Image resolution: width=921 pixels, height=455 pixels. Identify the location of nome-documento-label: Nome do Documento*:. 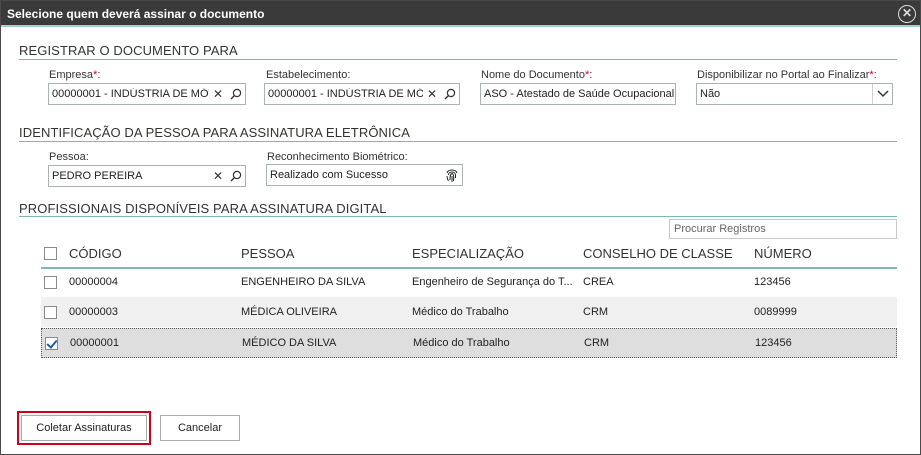
(537, 75).